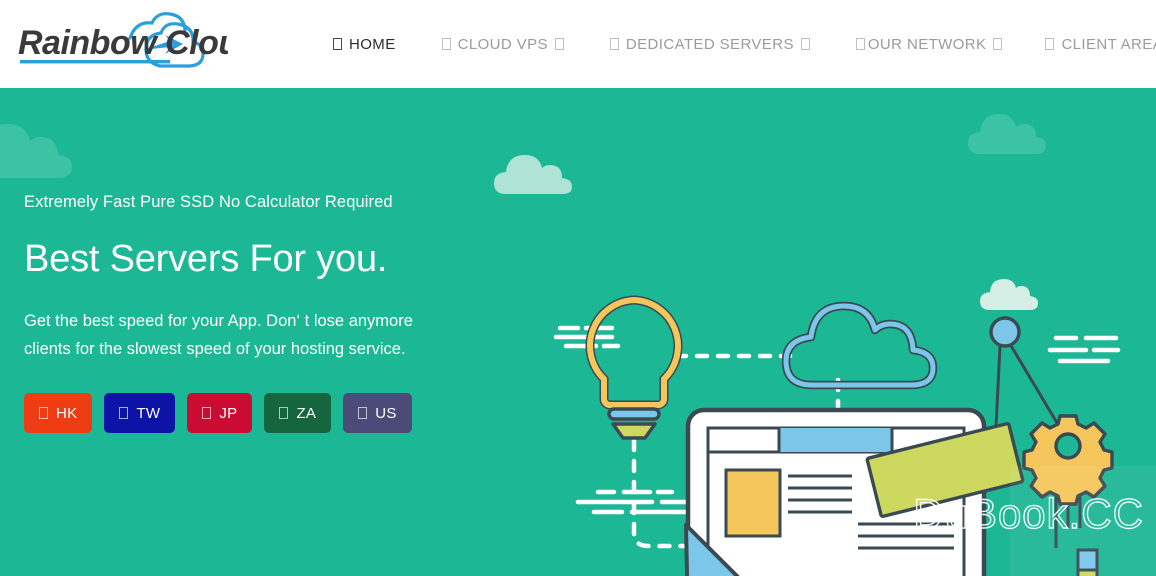 The height and width of the screenshot is (576, 1156). I want to click on region-button-label: US, so click(386, 413).